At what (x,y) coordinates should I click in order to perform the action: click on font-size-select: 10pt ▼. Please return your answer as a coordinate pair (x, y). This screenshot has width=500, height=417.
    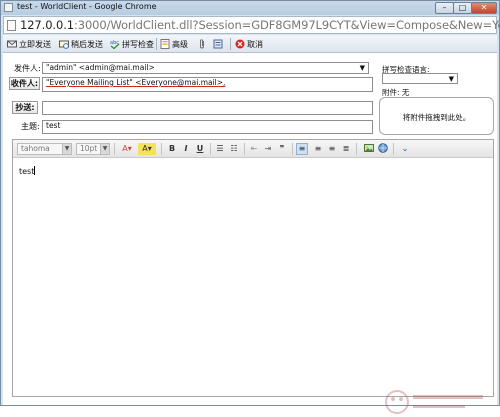
    Looking at the image, I should click on (93, 149).